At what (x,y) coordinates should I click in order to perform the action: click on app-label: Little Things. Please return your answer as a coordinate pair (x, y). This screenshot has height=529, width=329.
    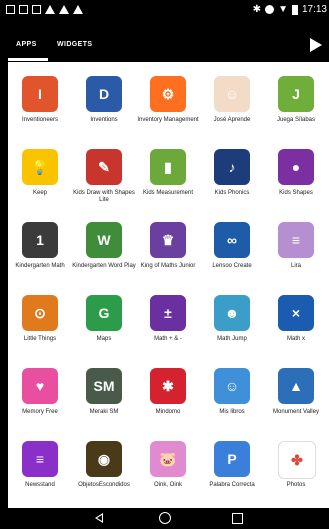
    Looking at the image, I should click on (40, 339).